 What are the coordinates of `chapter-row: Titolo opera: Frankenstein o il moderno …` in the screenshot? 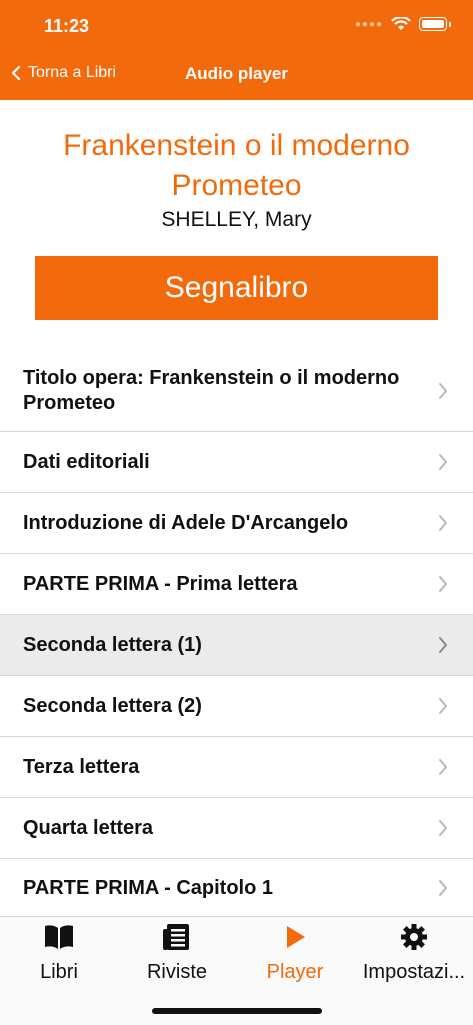 It's located at (236, 391).